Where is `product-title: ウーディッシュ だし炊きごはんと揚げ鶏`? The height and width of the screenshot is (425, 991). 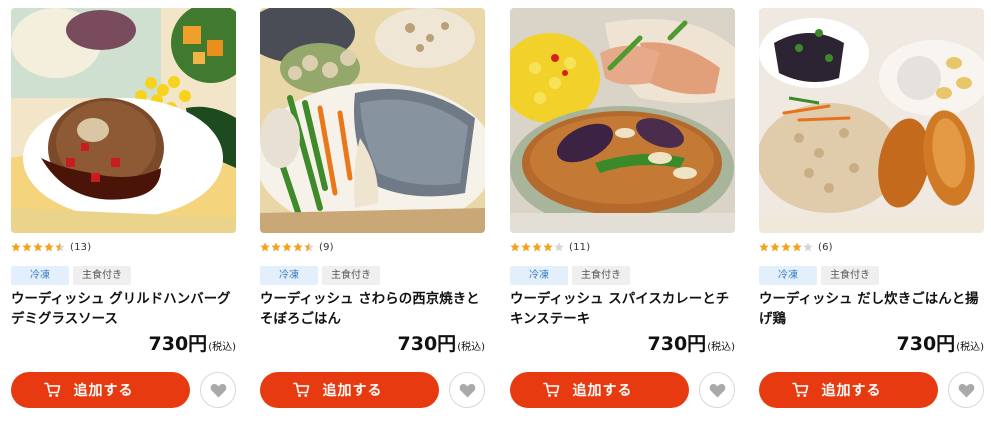 product-title: ウーディッシュ だし炊きごはんと揚げ鶏 is located at coordinates (871, 310).